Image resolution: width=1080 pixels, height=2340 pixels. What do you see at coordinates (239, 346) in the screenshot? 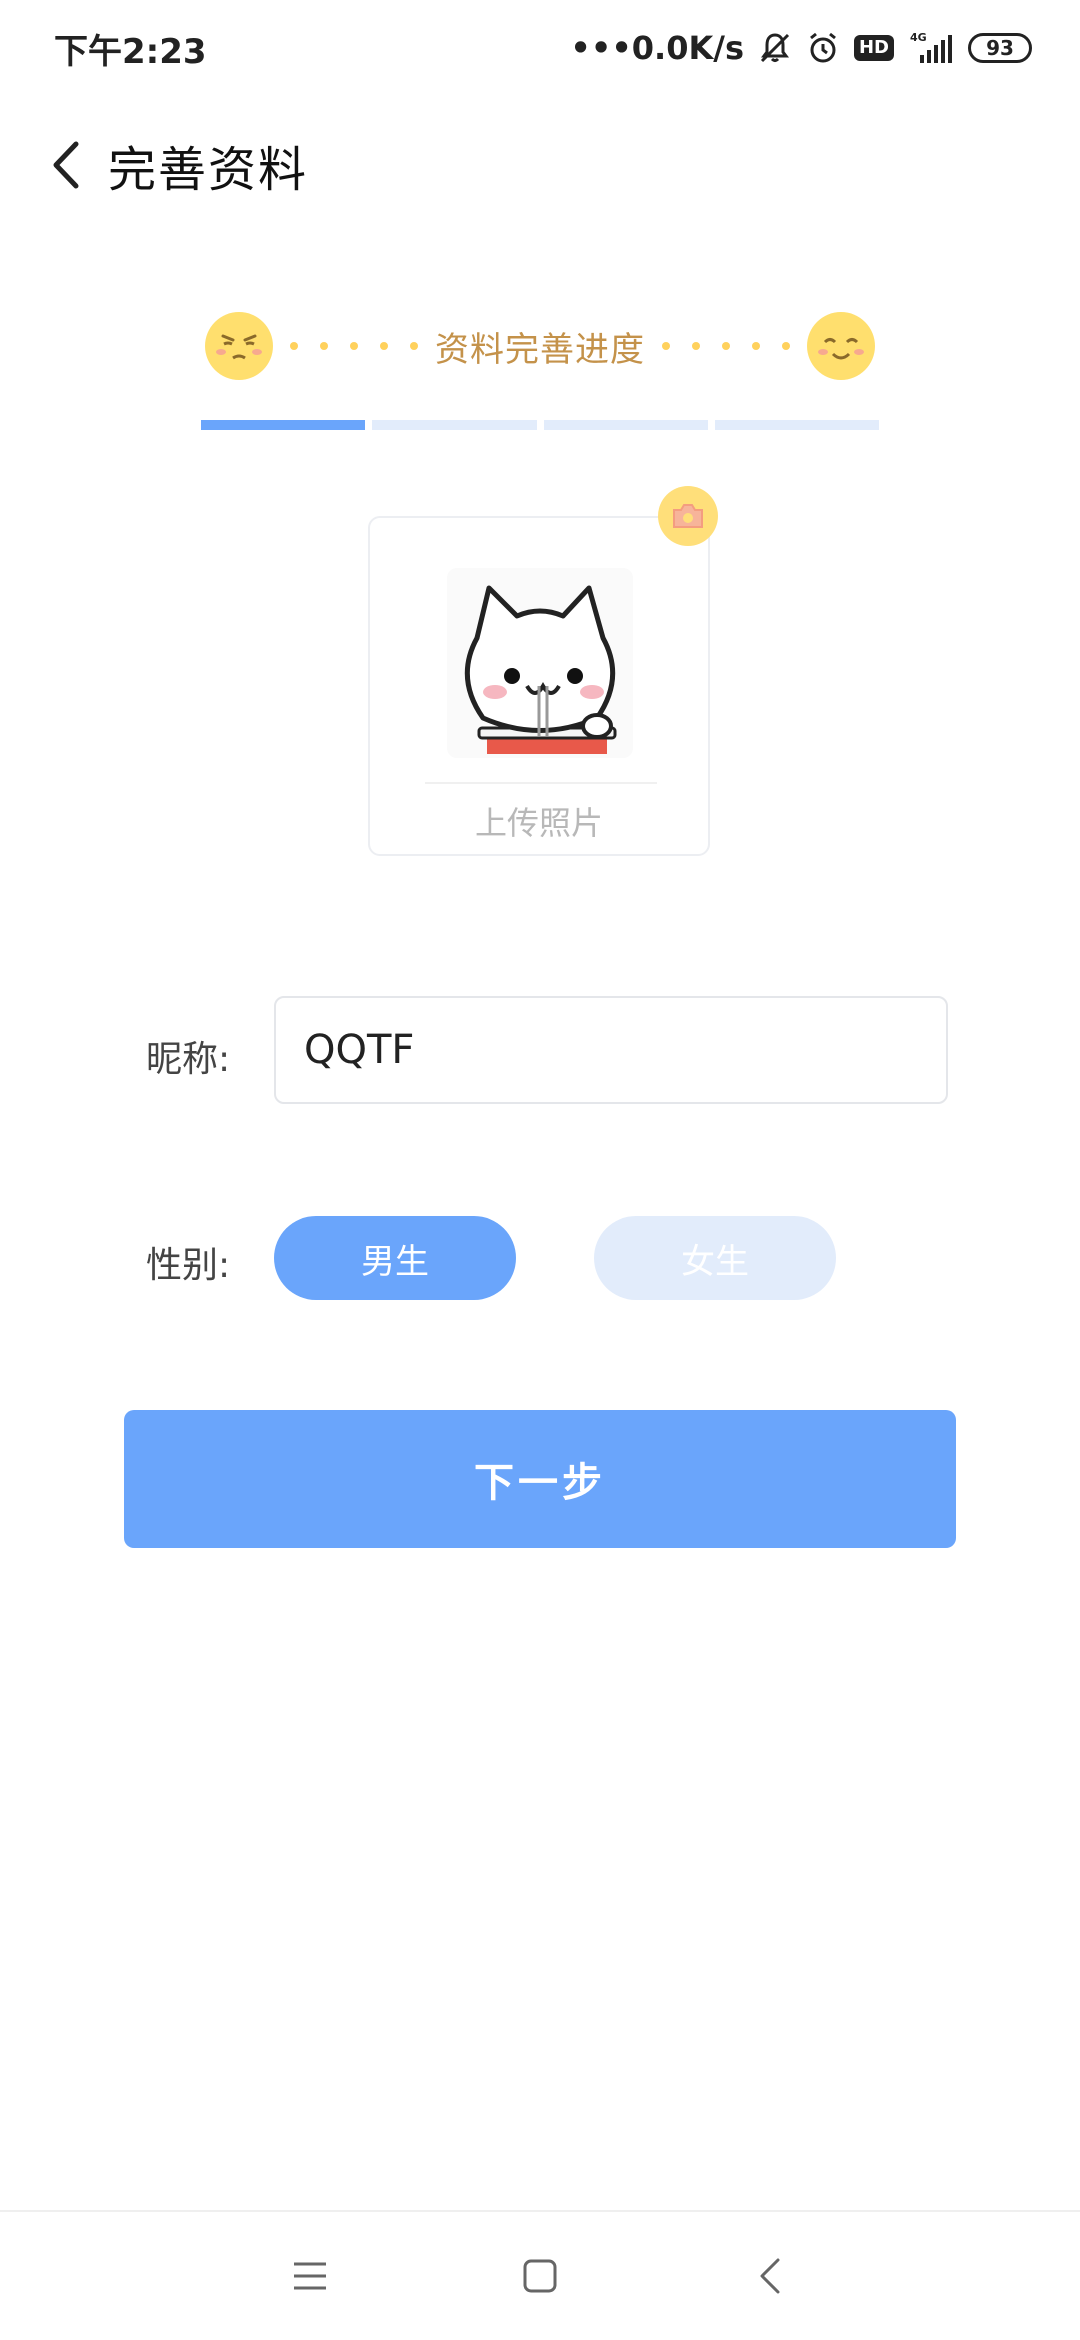
I see `sad-face-icon` at bounding box center [239, 346].